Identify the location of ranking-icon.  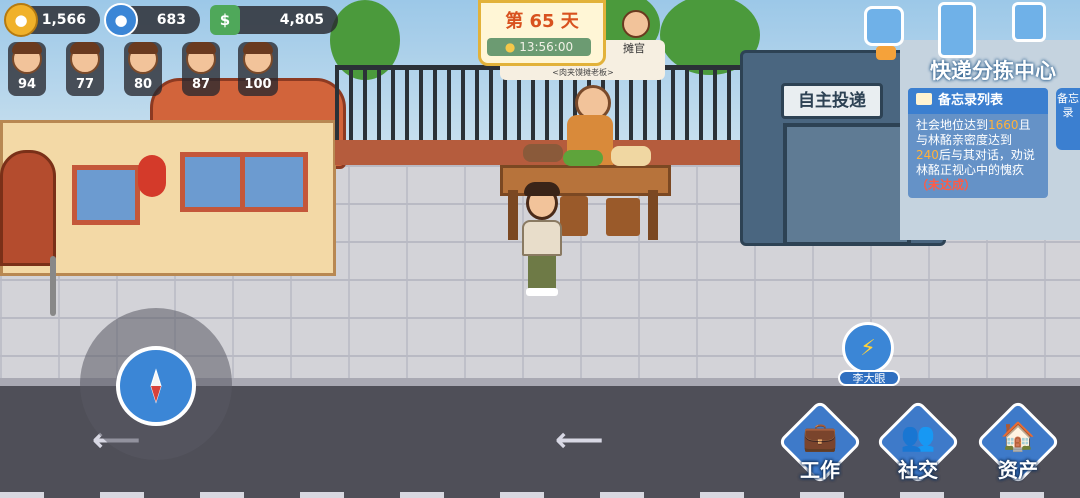
(1029, 22).